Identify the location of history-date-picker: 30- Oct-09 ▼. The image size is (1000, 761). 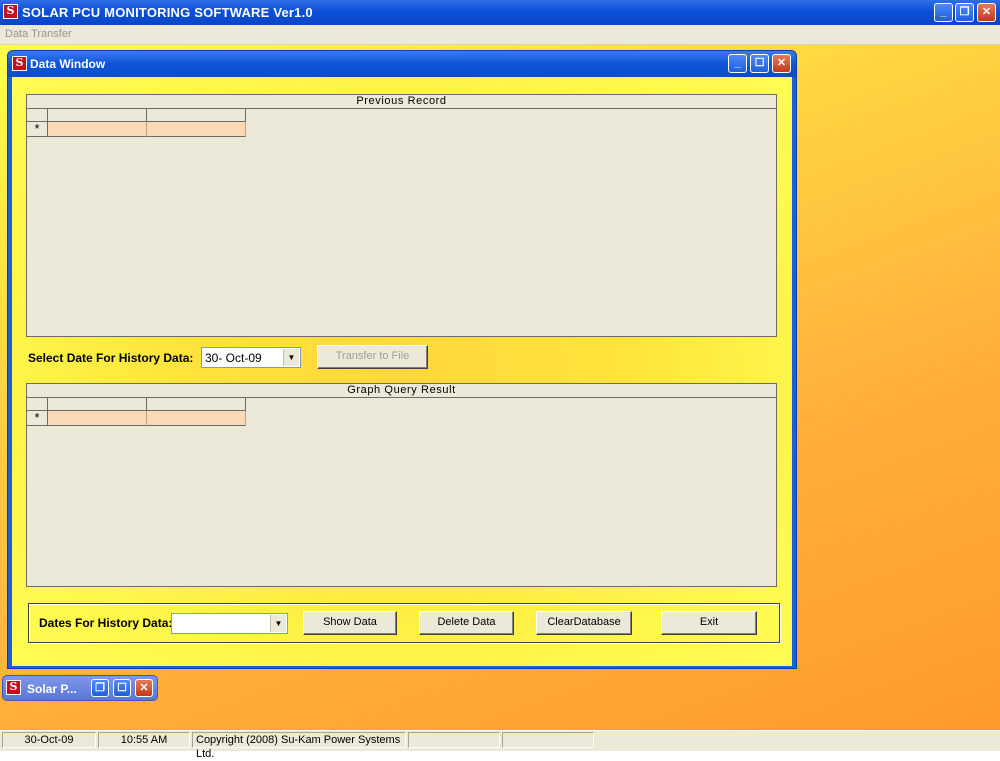
(251, 357).